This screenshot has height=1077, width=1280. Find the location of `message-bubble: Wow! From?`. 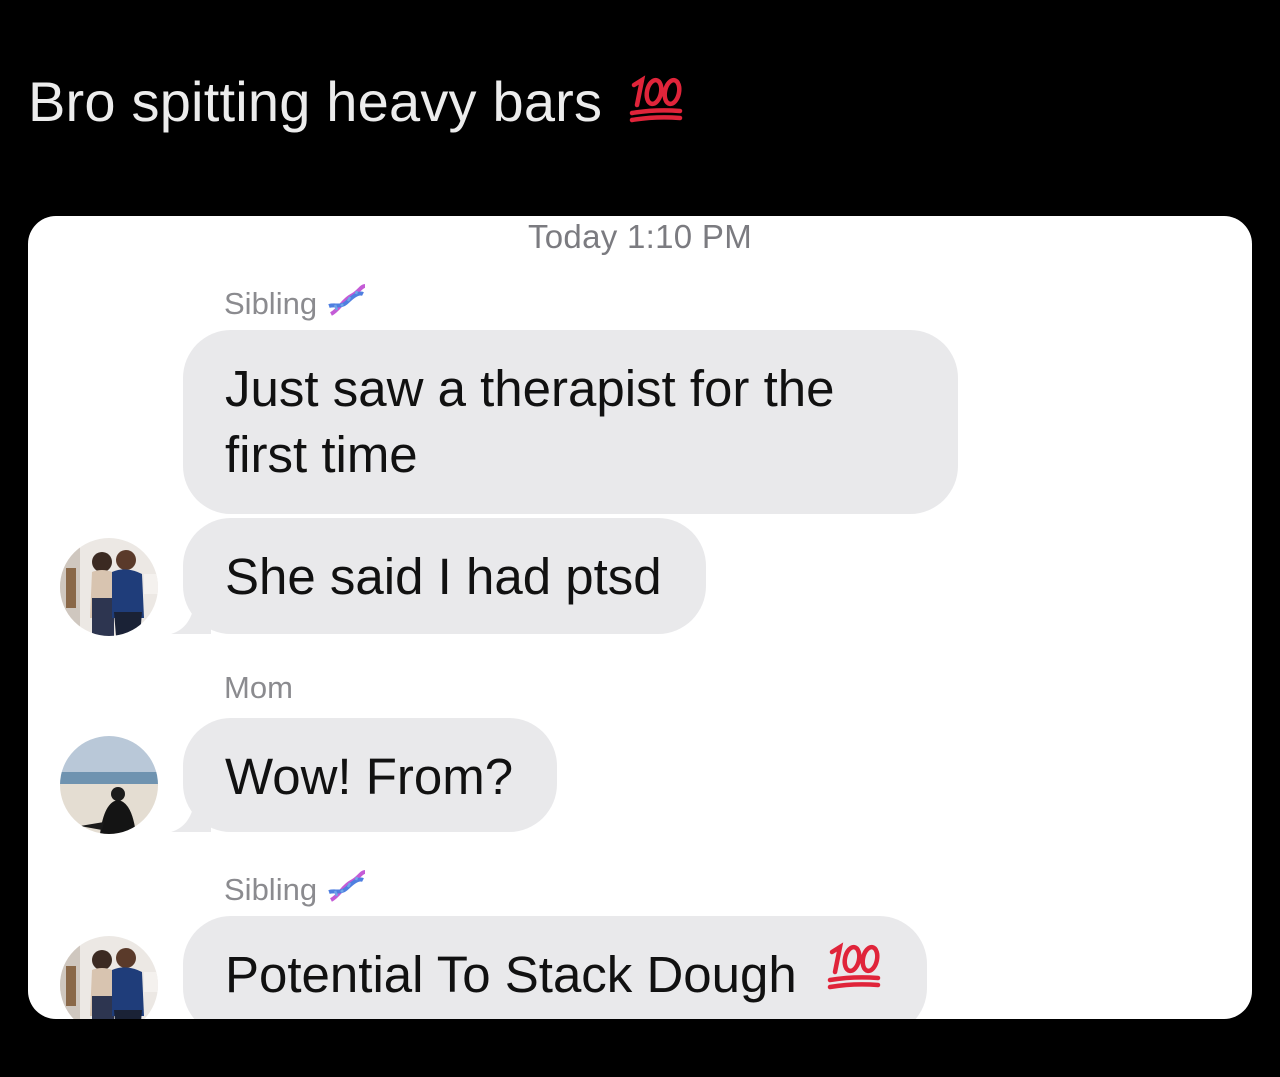

message-bubble: Wow! From? is located at coordinates (364, 775).